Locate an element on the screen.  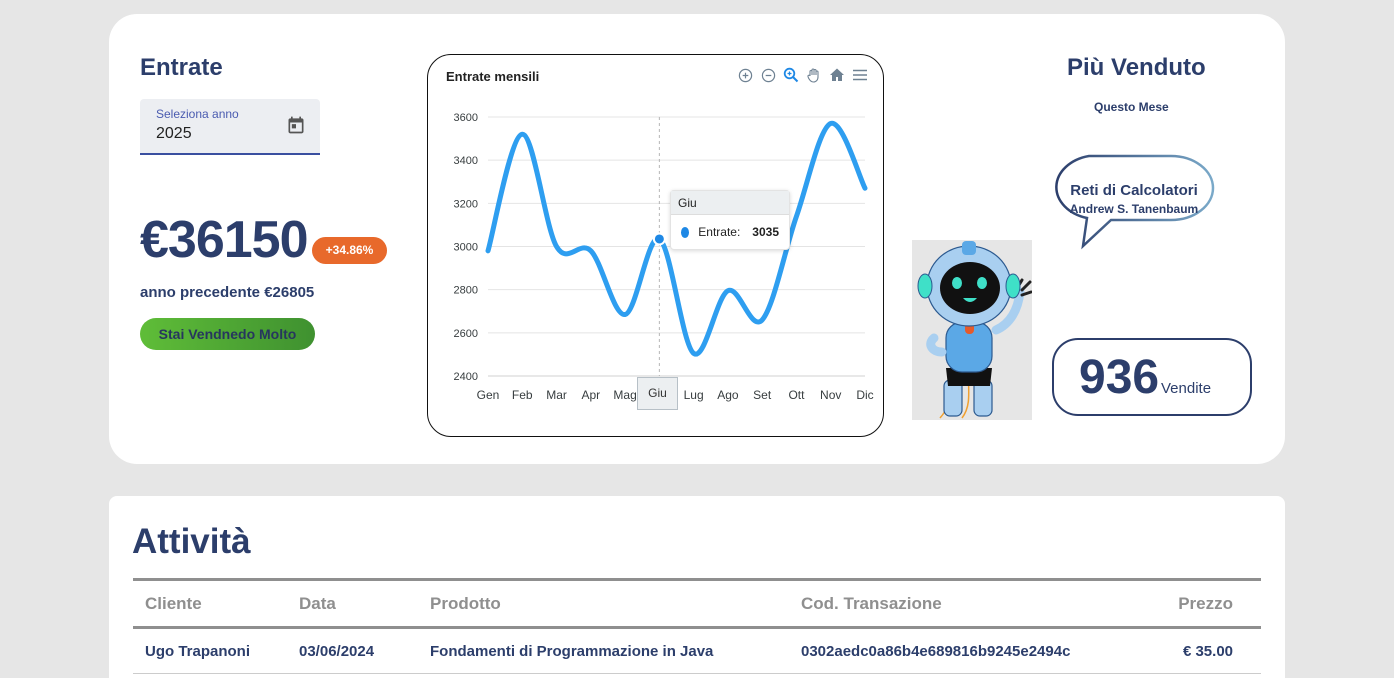
year-picker-value: 2025 is located at coordinates (174, 134).